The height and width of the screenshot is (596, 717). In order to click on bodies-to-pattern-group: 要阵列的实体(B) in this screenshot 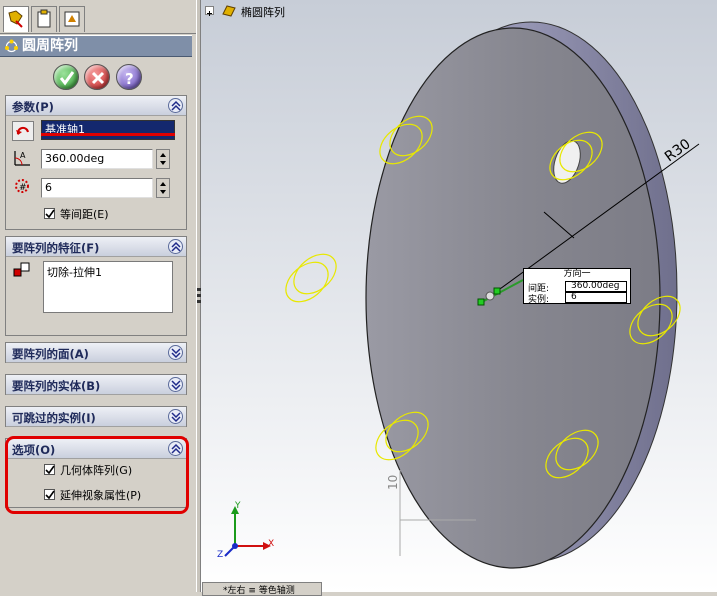, I will do `click(96, 384)`.